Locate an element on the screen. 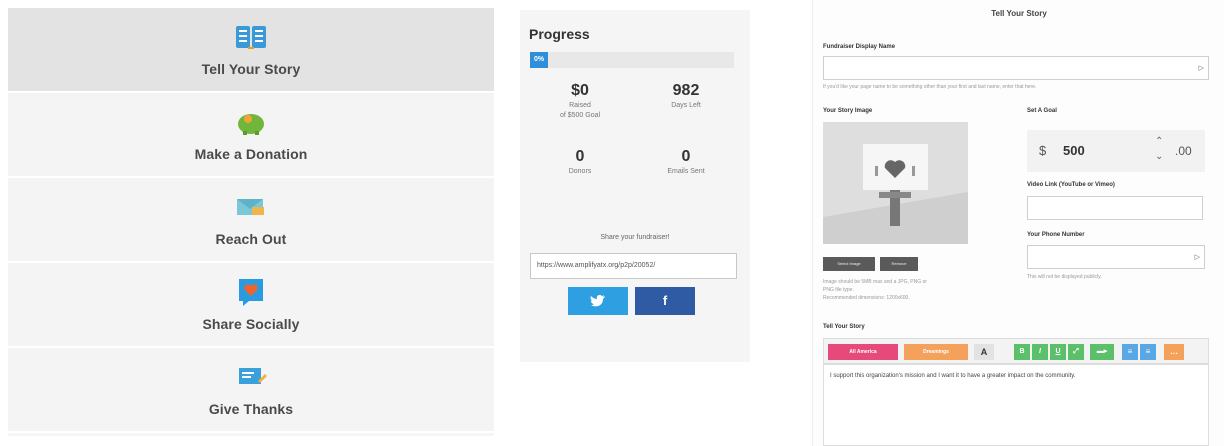 The height and width of the screenshot is (446, 1224). step-label: Make a Donation is located at coordinates (251, 153).